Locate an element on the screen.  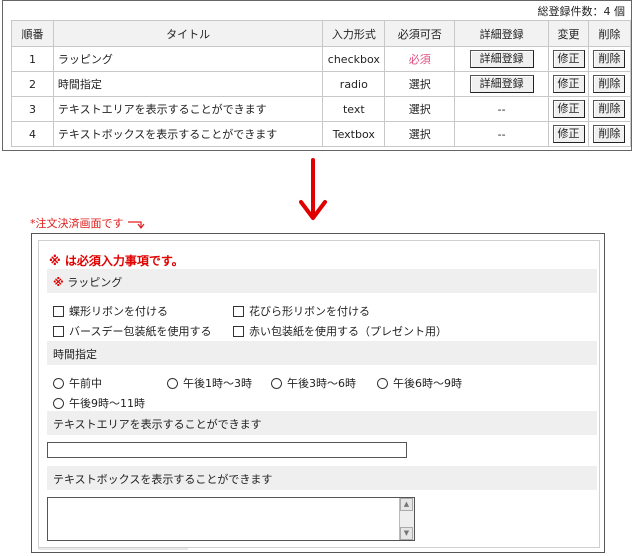
hook-arrow-icon is located at coordinates (136, 225).